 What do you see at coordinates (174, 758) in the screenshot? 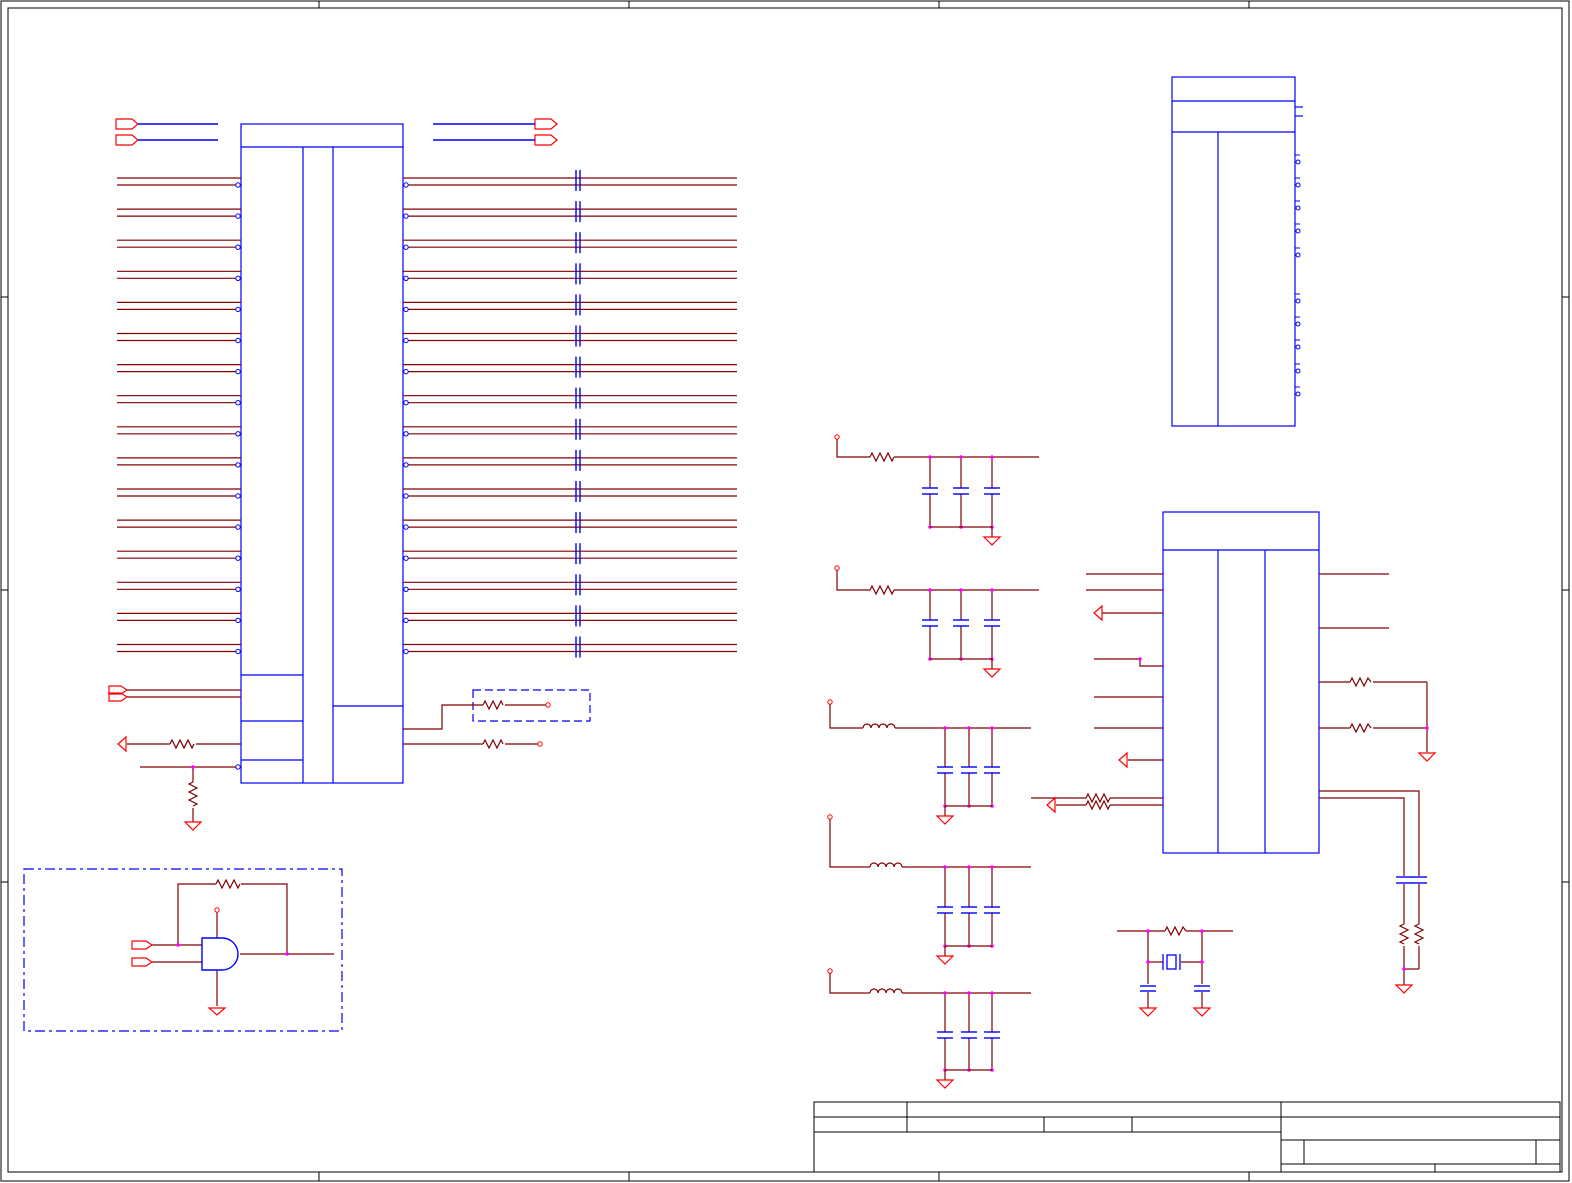
I see `connector-lower-left-nets` at bounding box center [174, 758].